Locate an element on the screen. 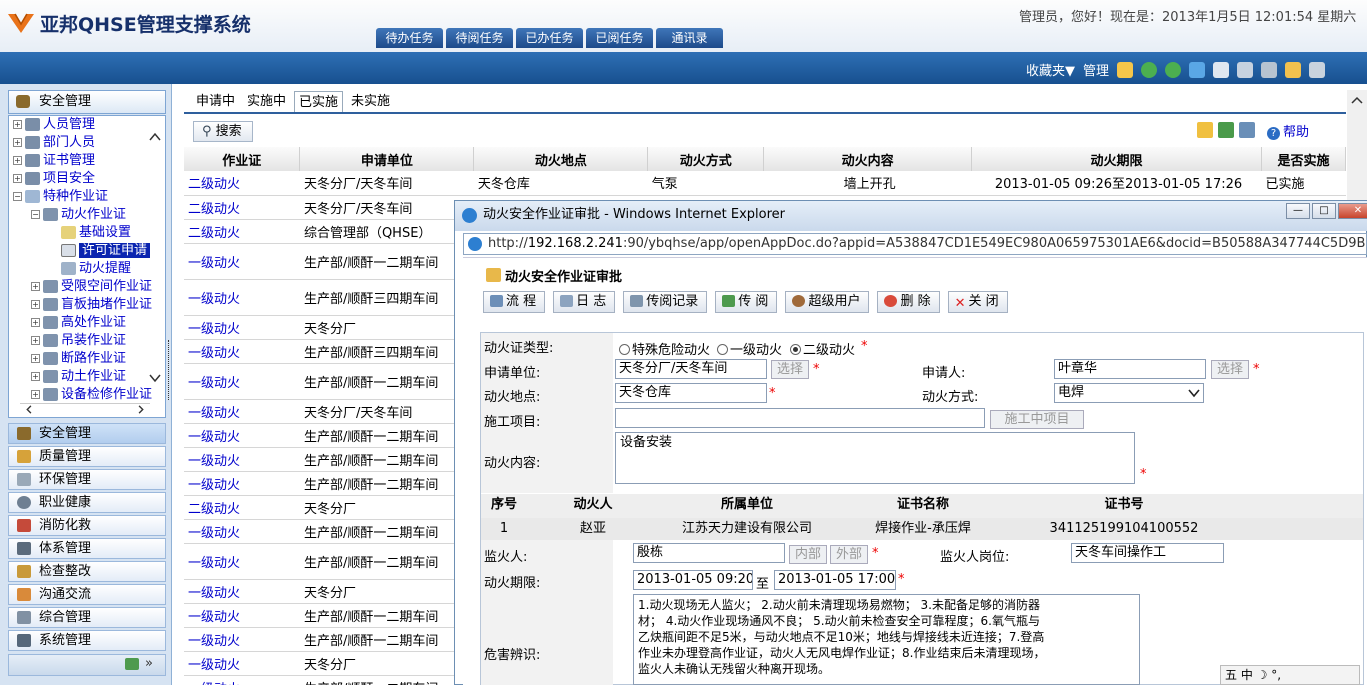 The height and width of the screenshot is (685, 1367). minimize-button: — is located at coordinates (1298, 211).